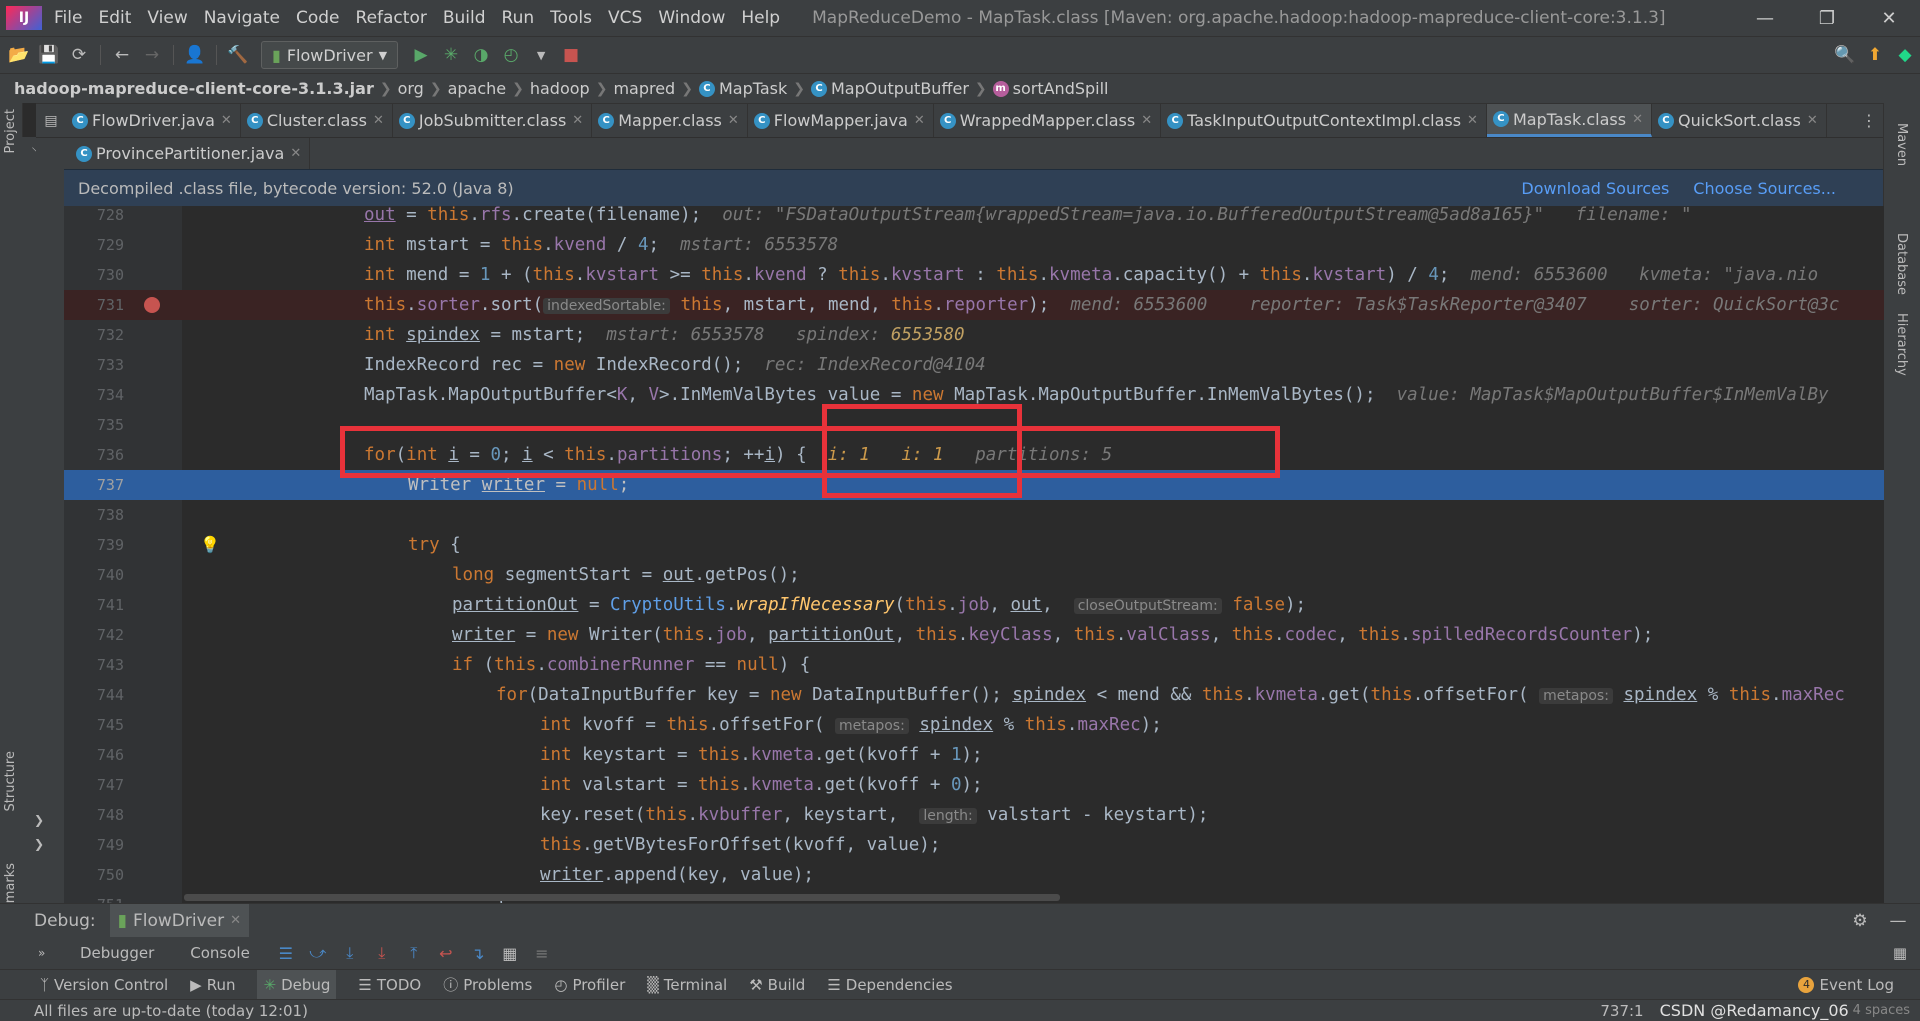  I want to click on tool-tab-problems: ⓘ Problems, so click(487, 984).